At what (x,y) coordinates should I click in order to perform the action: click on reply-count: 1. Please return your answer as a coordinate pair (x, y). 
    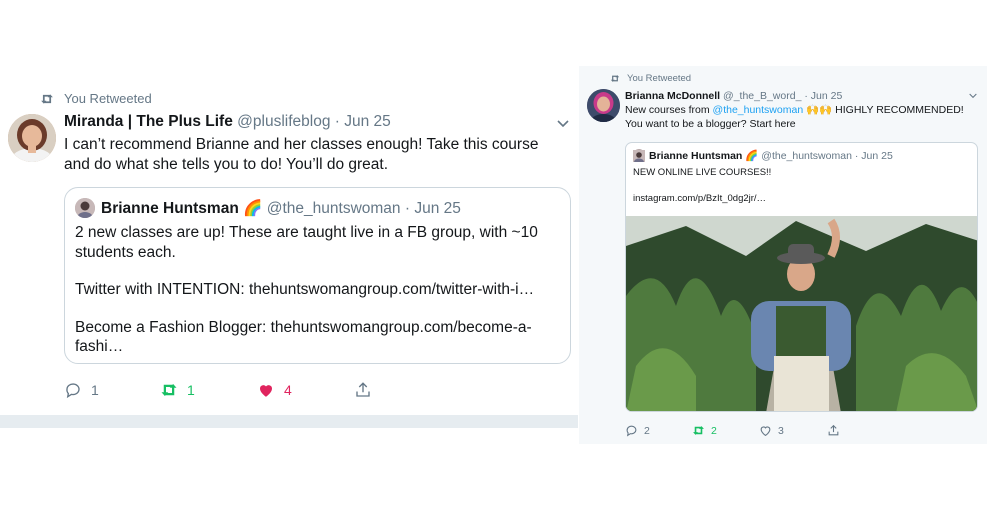
    Looking at the image, I should click on (95, 390).